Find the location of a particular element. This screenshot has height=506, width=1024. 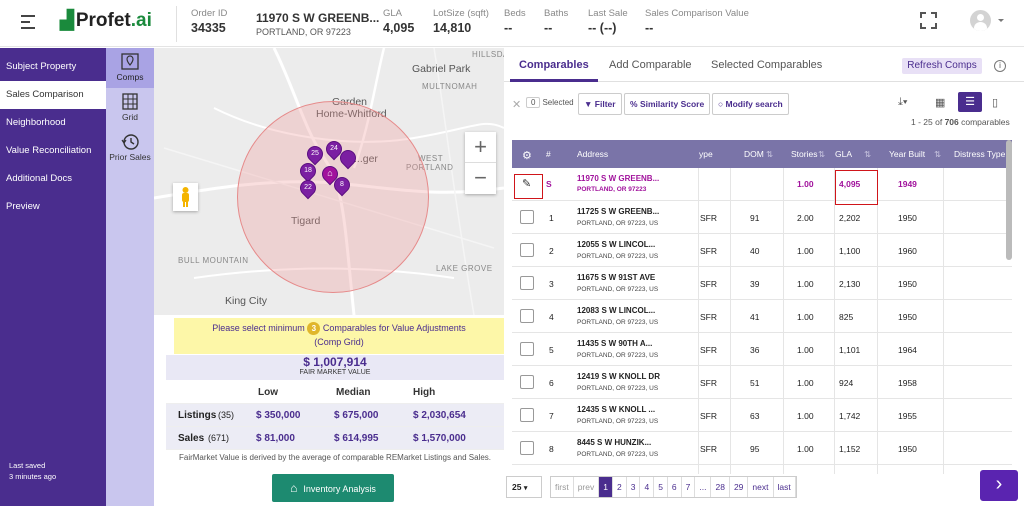

sales-comparison-value-field: Sales Comparison Value -- is located at coordinates (697, 21).